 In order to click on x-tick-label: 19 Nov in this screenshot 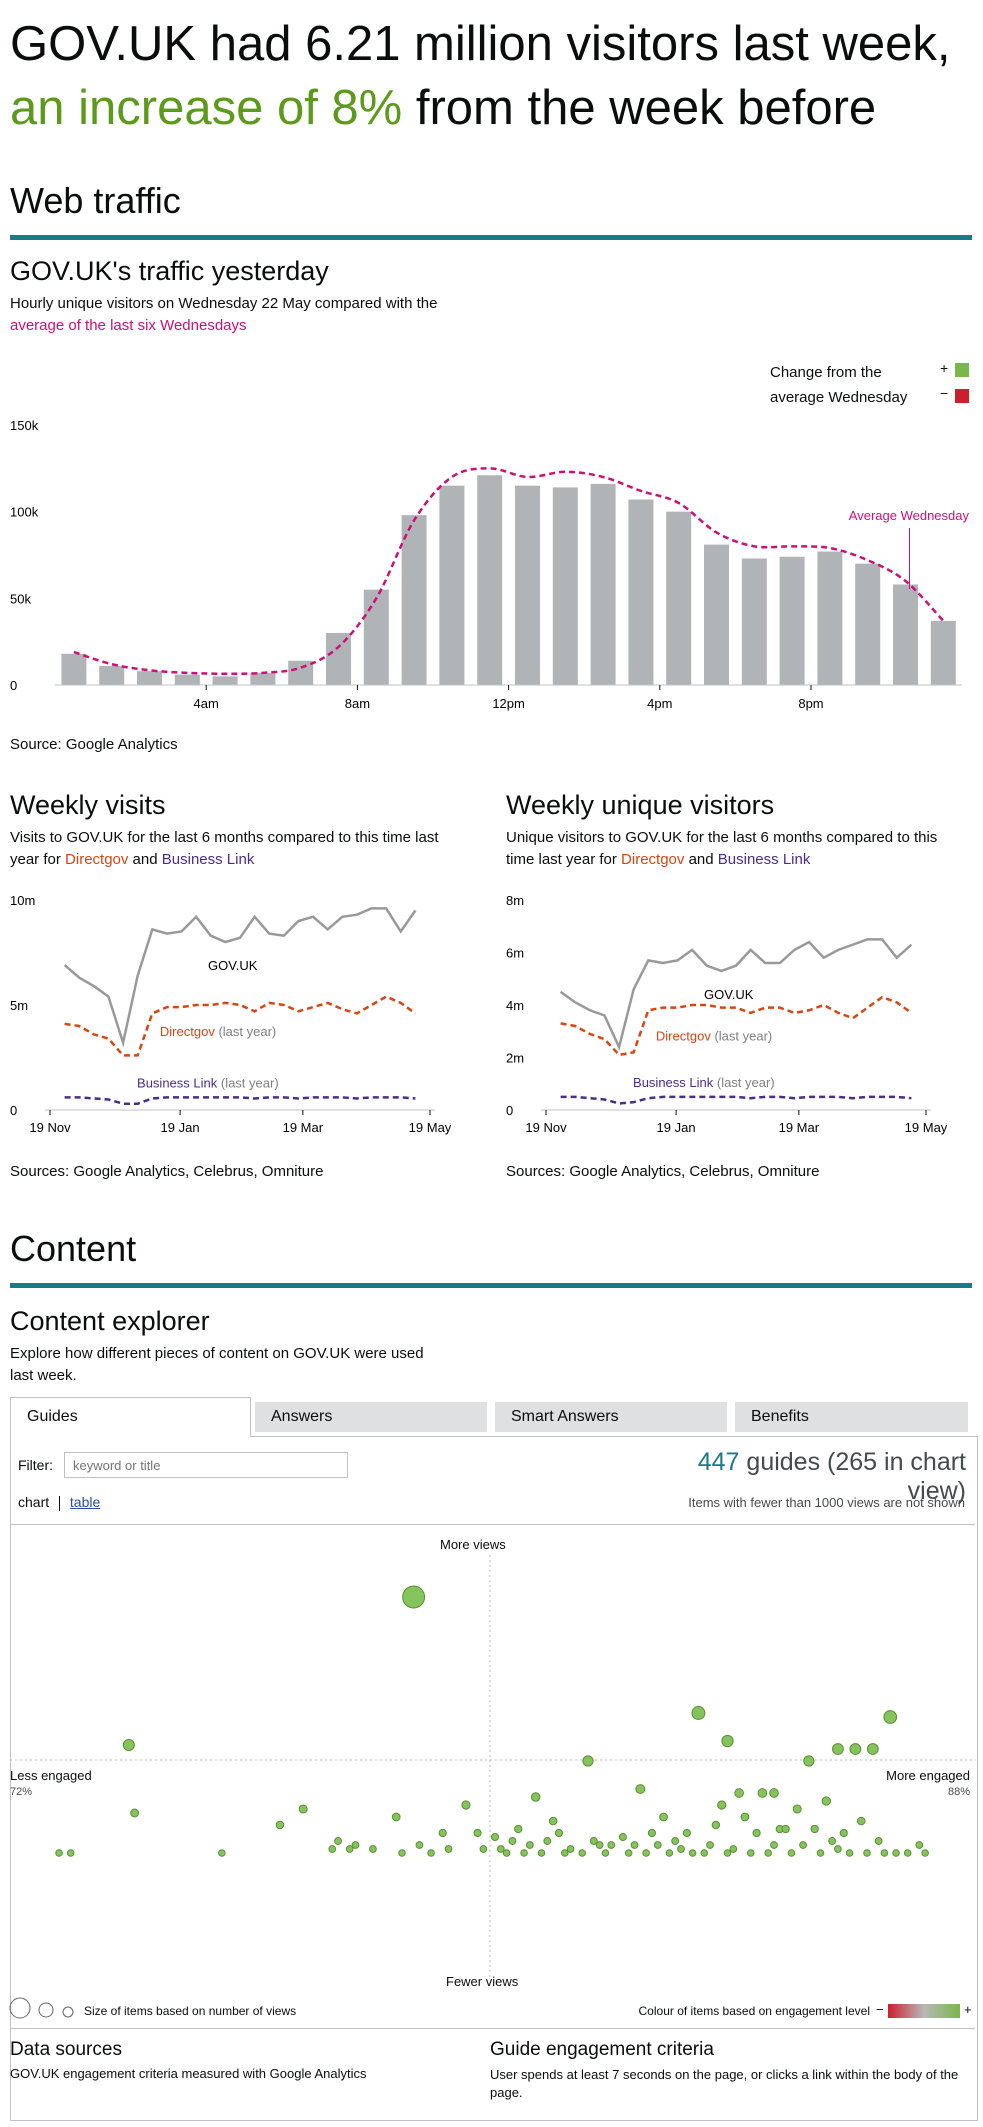, I will do `click(546, 1127)`.